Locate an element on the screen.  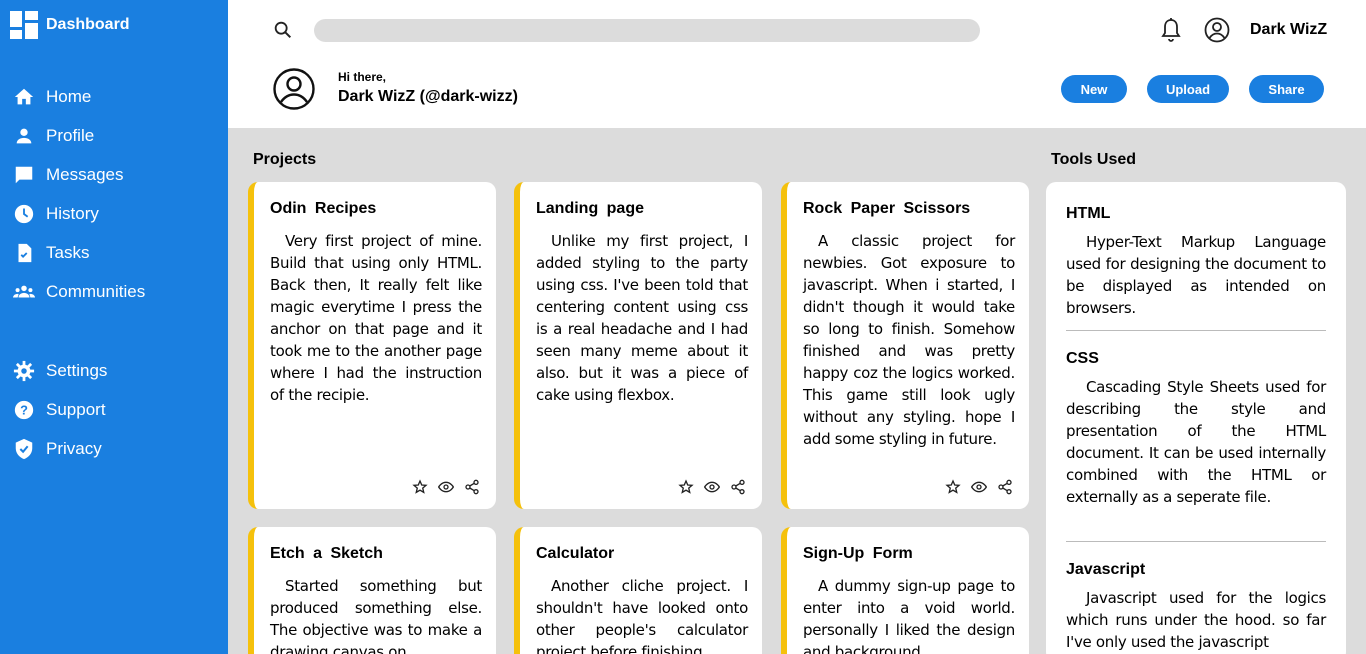
sidebar-item-label: Settings is located at coordinates (77, 370).